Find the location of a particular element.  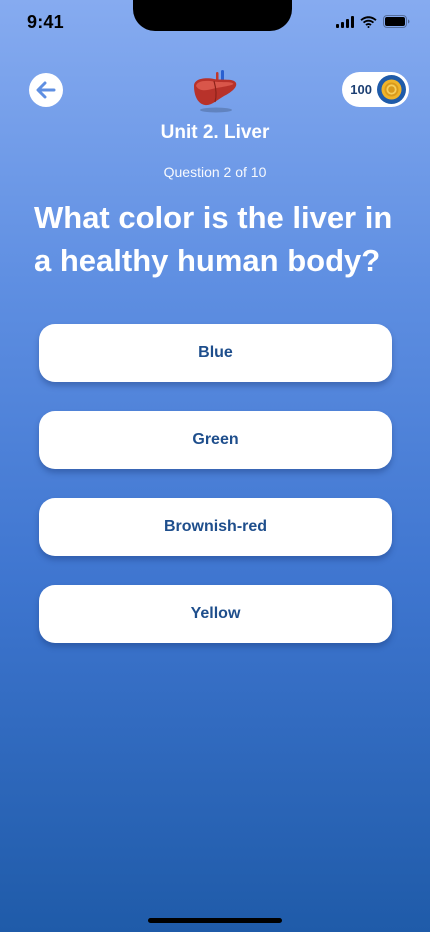

coin-balance: 100 is located at coordinates (375, 89).